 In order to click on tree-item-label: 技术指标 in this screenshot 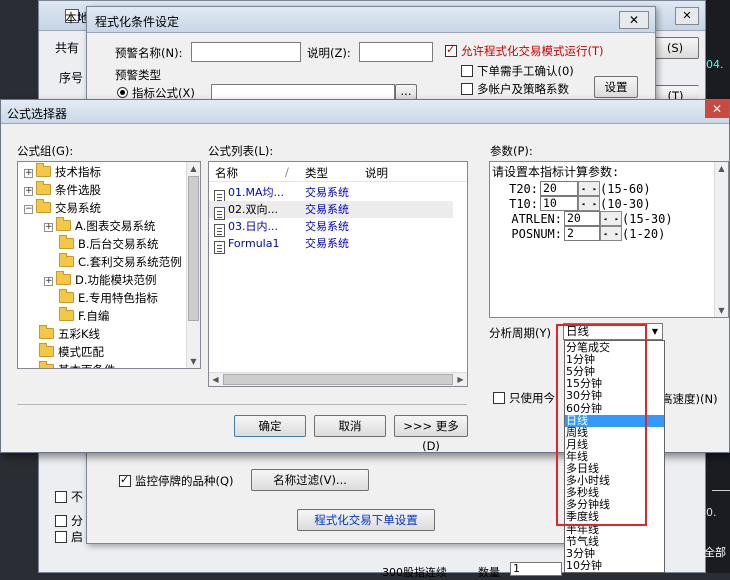, I will do `click(78, 172)`.